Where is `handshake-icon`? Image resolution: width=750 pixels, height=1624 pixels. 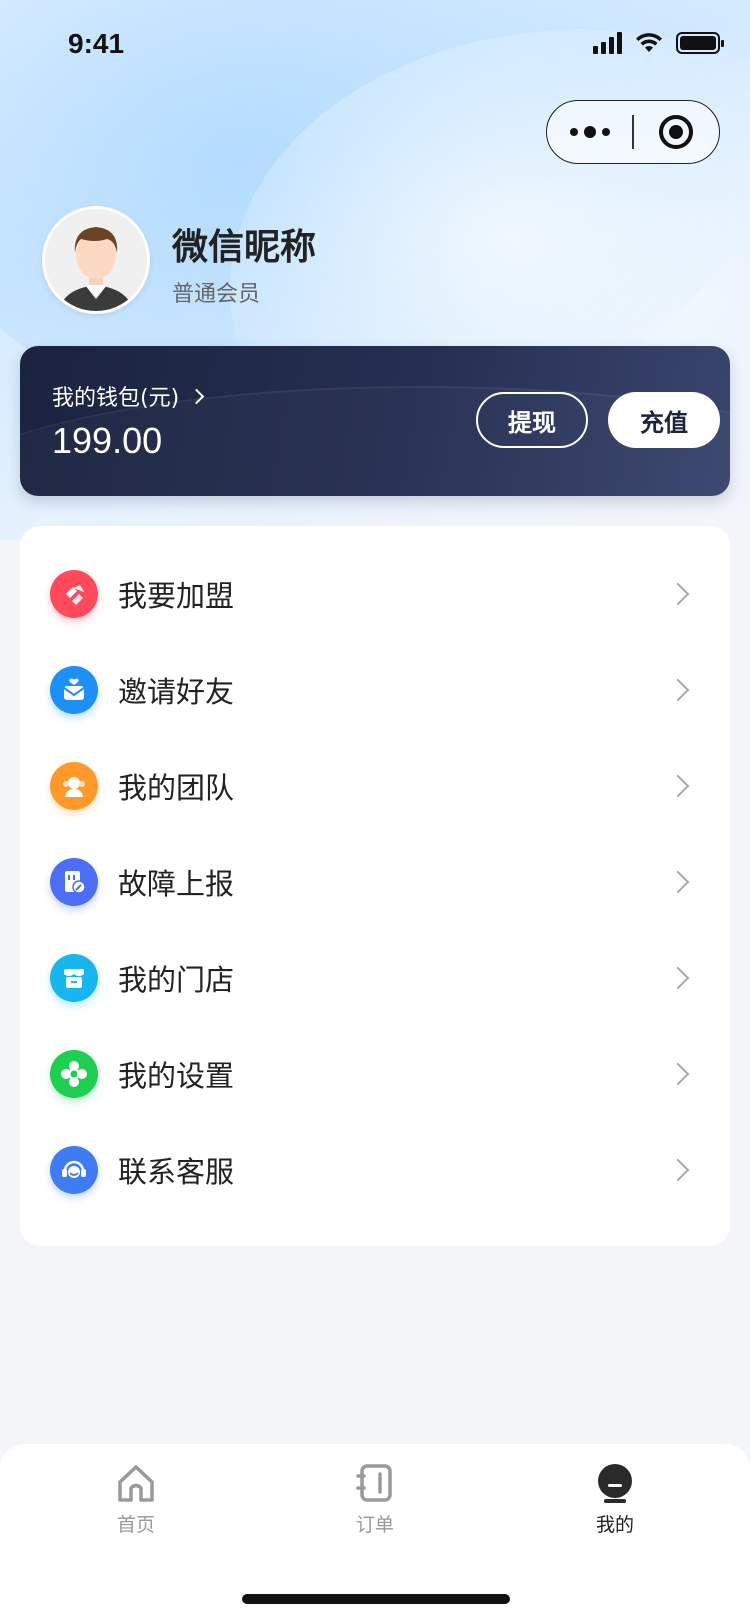 handshake-icon is located at coordinates (74, 594).